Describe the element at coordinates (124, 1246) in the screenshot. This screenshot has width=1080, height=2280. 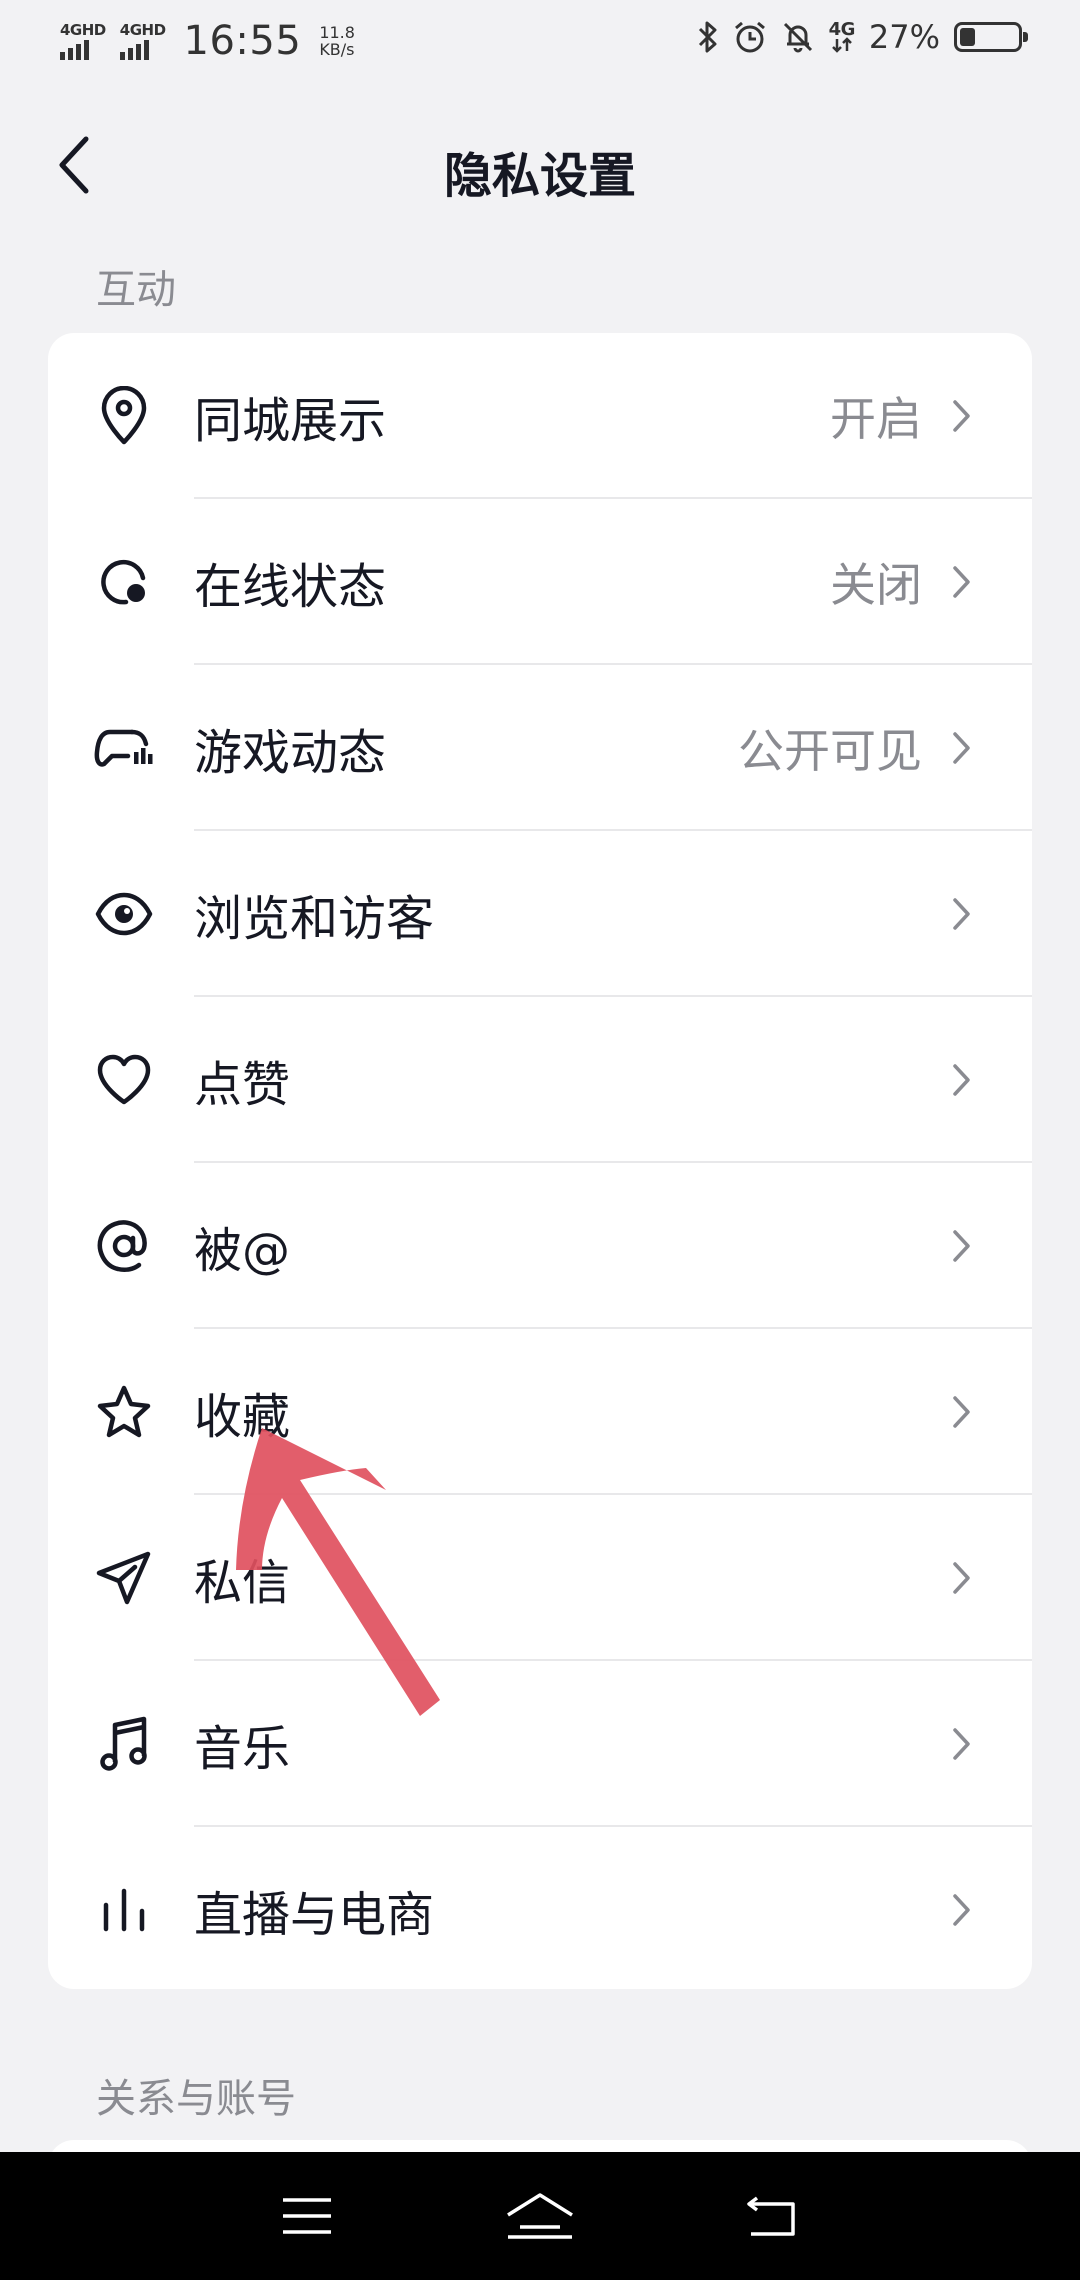
I see `at-icon` at that location.